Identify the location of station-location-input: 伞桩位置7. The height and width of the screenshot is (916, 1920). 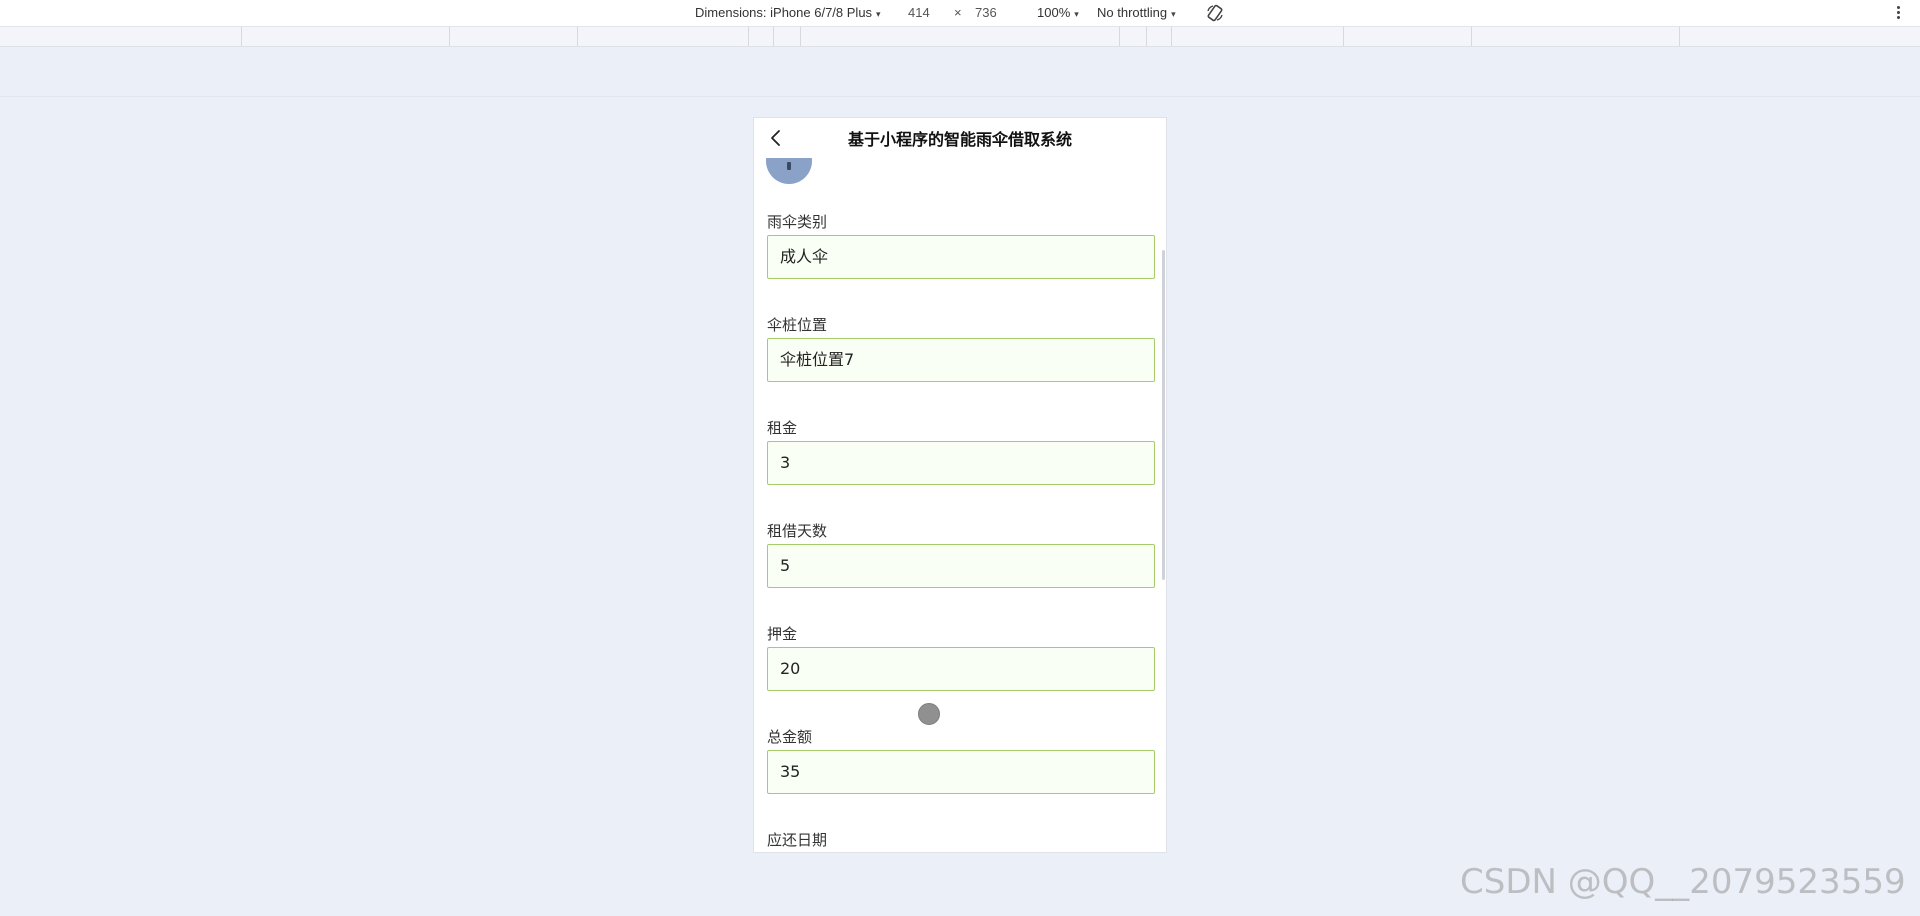
(961, 360).